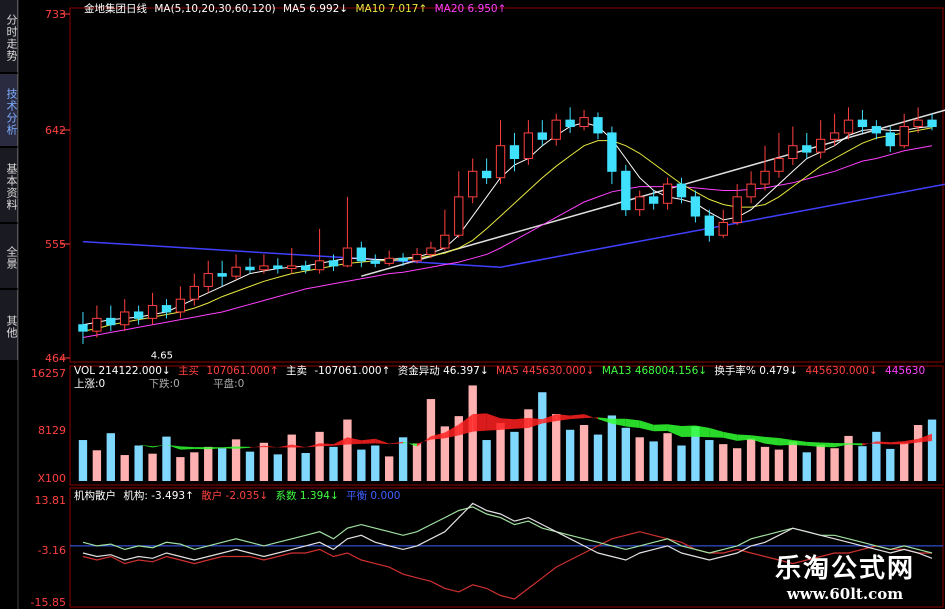  What do you see at coordinates (9, 36) in the screenshot?
I see `sidebar-tab-0: 分时走势` at bounding box center [9, 36].